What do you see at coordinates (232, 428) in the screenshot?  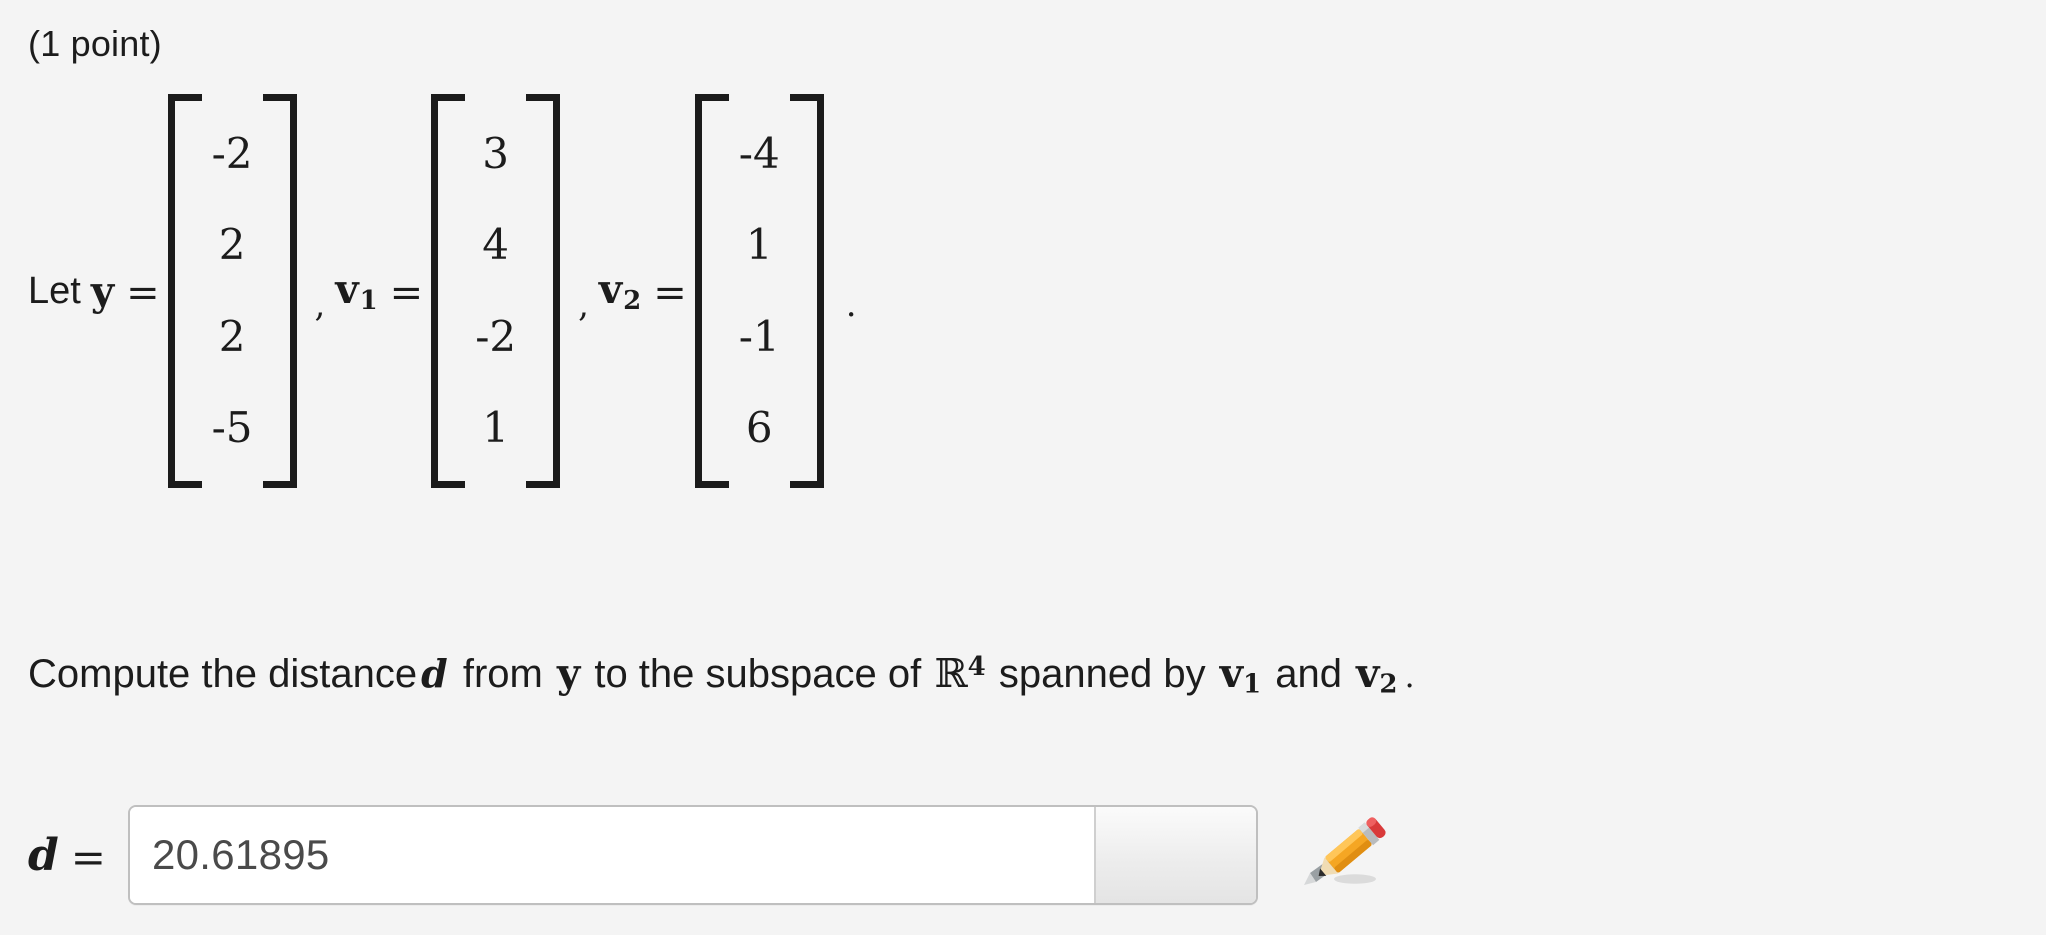 I see `matrix-cell: -5` at bounding box center [232, 428].